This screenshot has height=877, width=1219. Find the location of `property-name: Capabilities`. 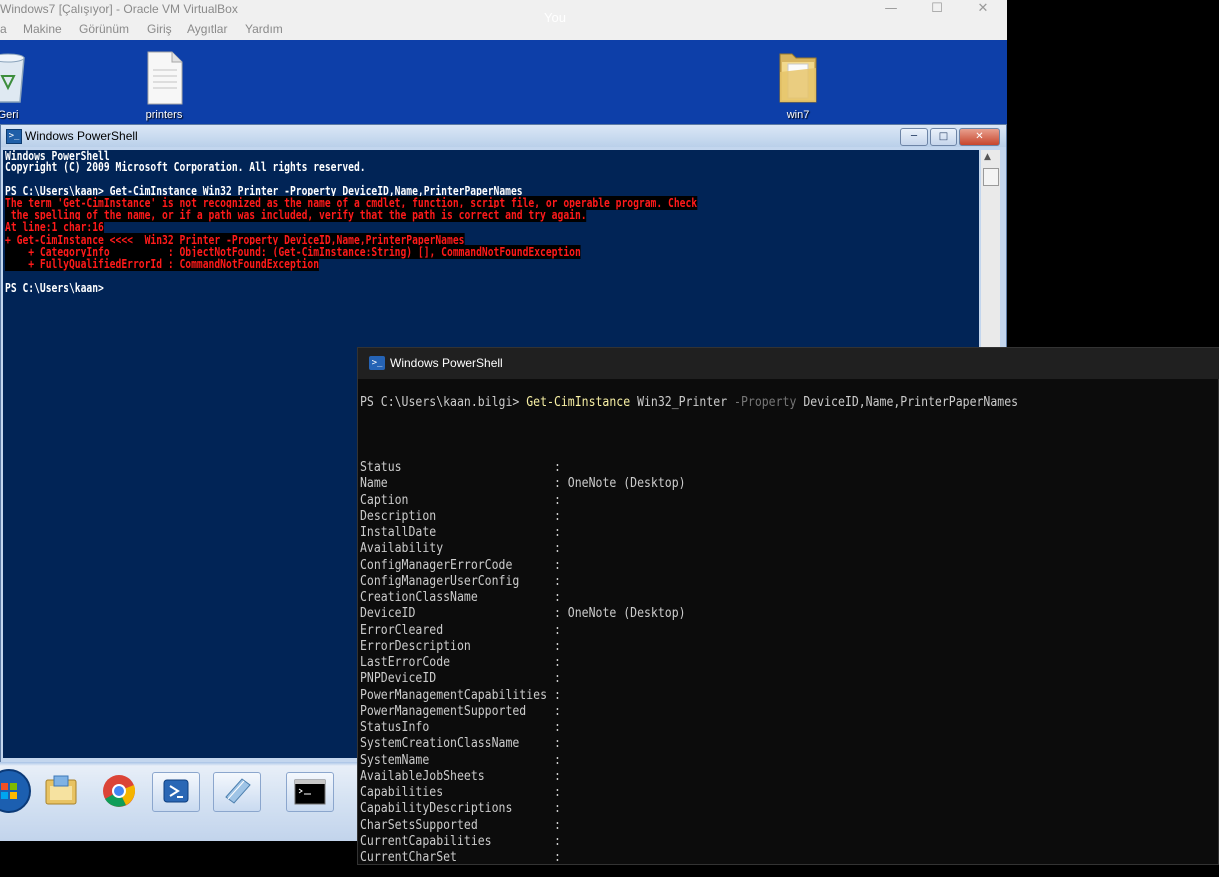

property-name: Capabilities is located at coordinates (402, 792).